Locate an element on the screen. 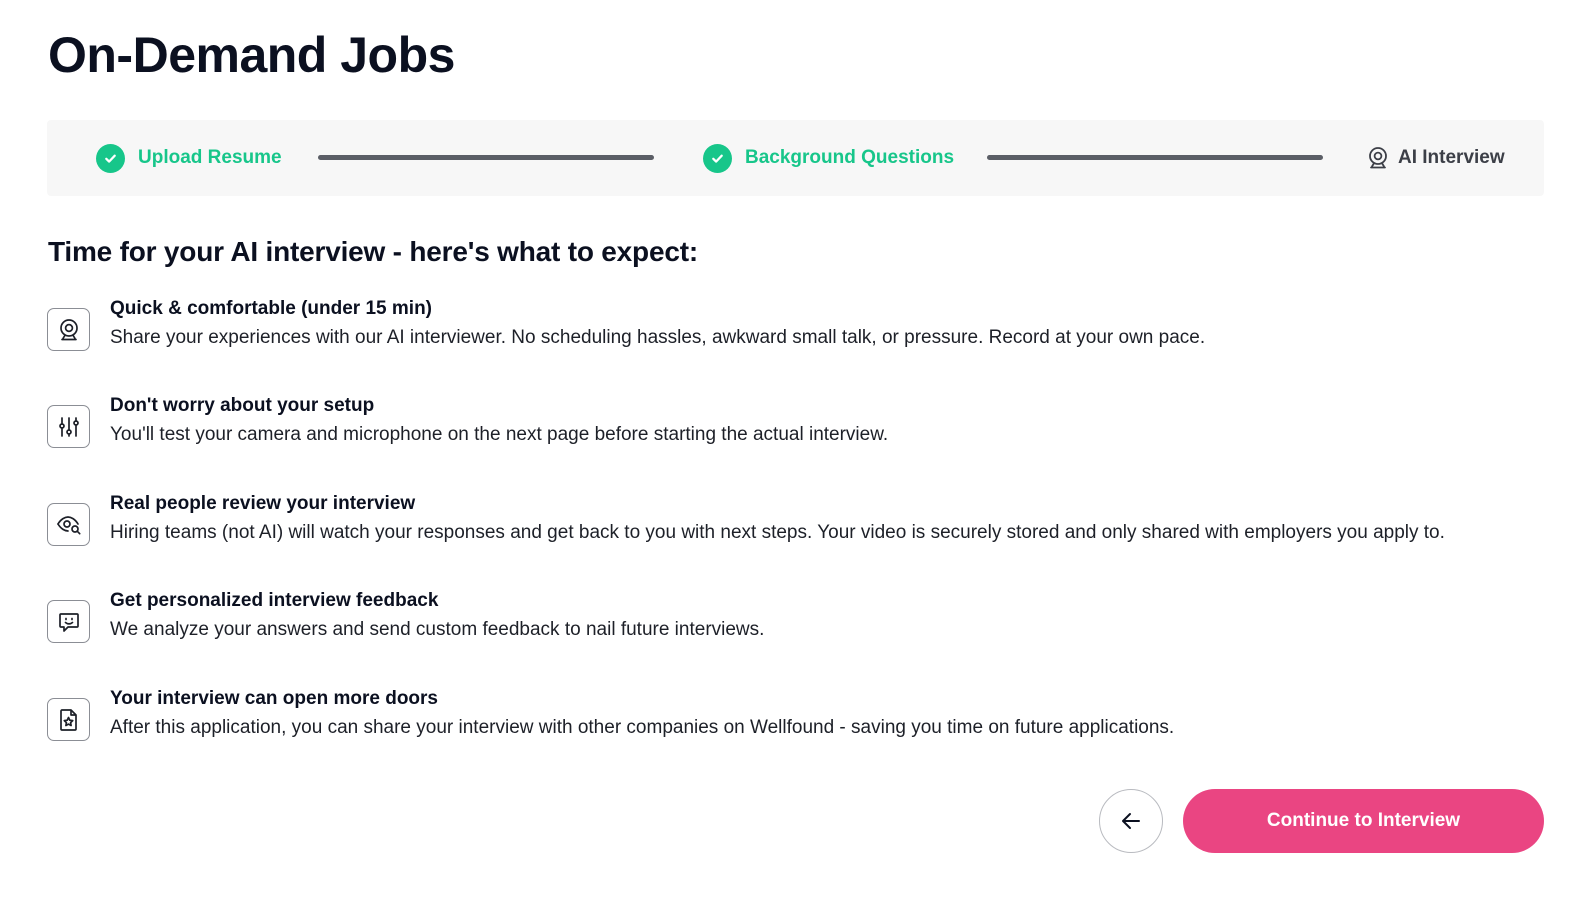  continue-to-interview-button: Continue to Interview is located at coordinates (1363, 821).